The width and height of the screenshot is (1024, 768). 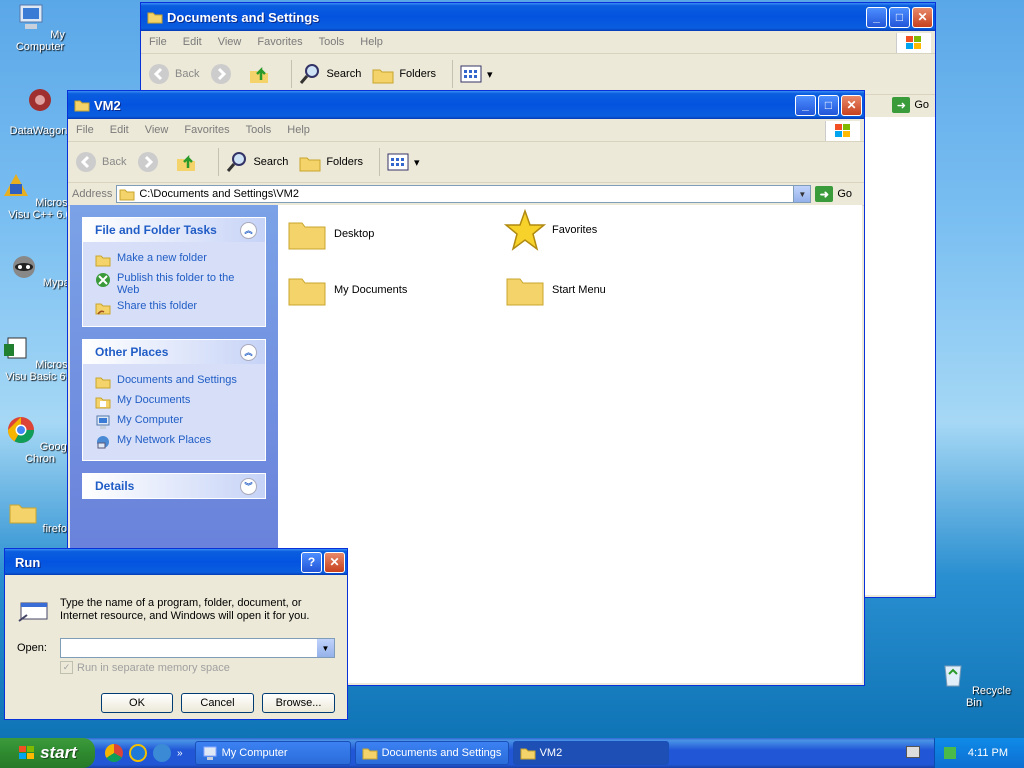 What do you see at coordinates (431, 753) in the screenshot?
I see `taskbar-item-documents-and-settings: Documents and Settings` at bounding box center [431, 753].